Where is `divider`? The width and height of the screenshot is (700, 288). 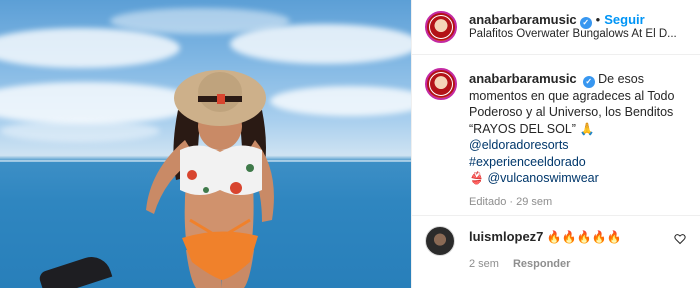 divider is located at coordinates (556, 215).